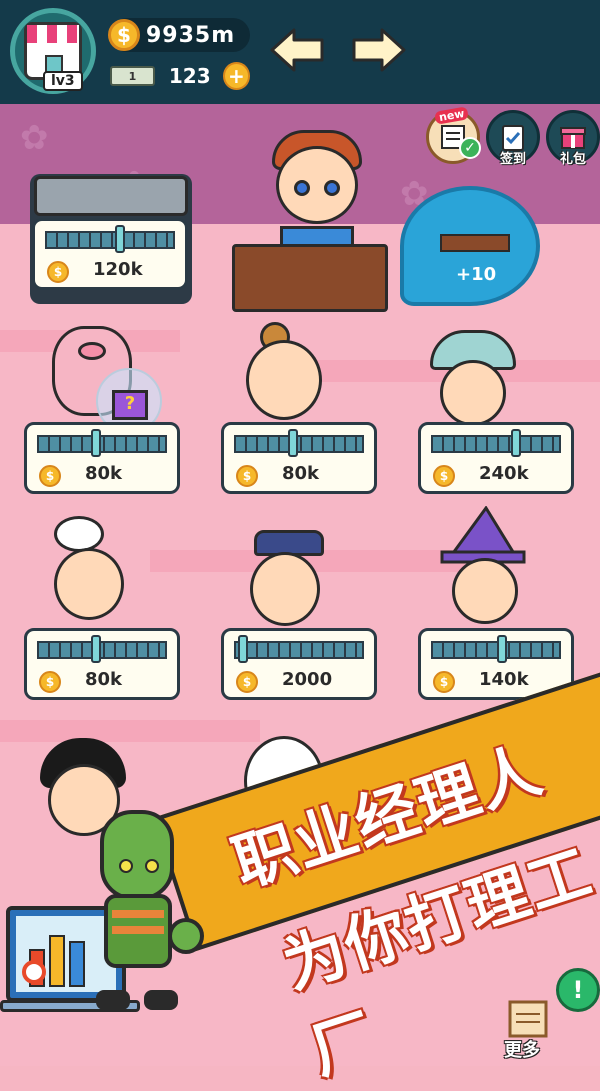  Describe the element at coordinates (53, 51) in the screenshot. I see `factory-level-button: lv3` at that location.